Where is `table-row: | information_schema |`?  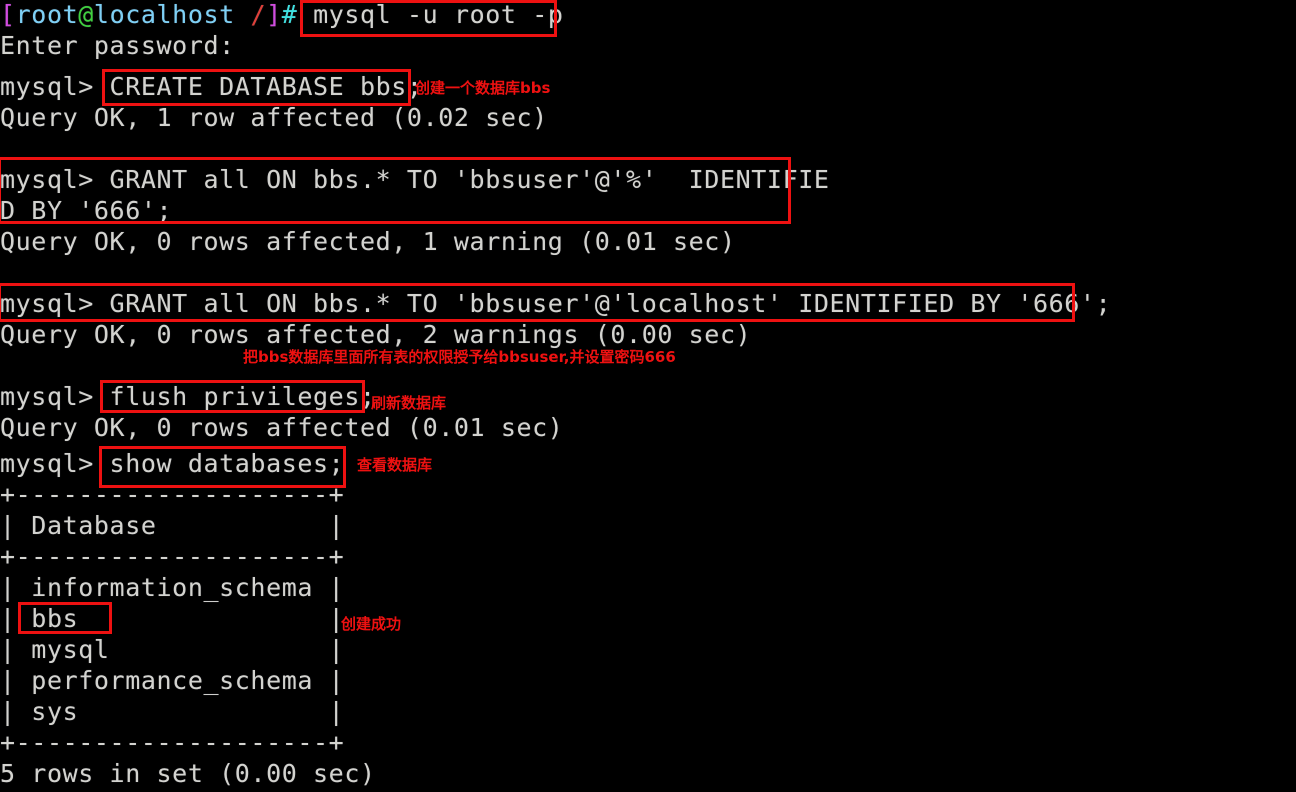
table-row: | information_schema | is located at coordinates (172, 587).